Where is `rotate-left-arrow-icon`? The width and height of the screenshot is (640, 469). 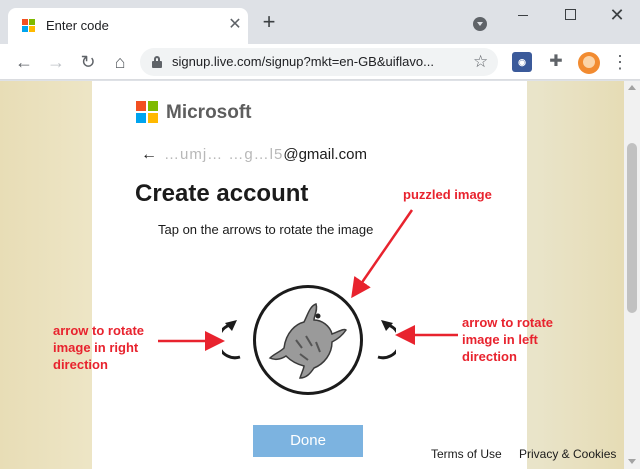
rotate-left-arrow-icon is located at coordinates (384, 339).